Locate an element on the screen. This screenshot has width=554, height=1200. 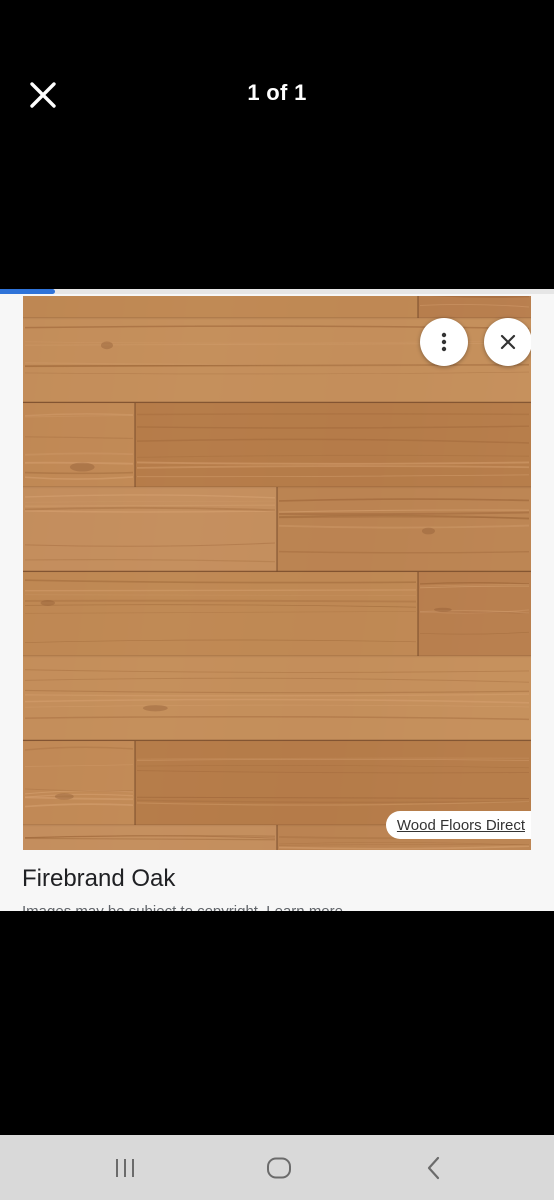
back-button is located at coordinates (434, 1167).